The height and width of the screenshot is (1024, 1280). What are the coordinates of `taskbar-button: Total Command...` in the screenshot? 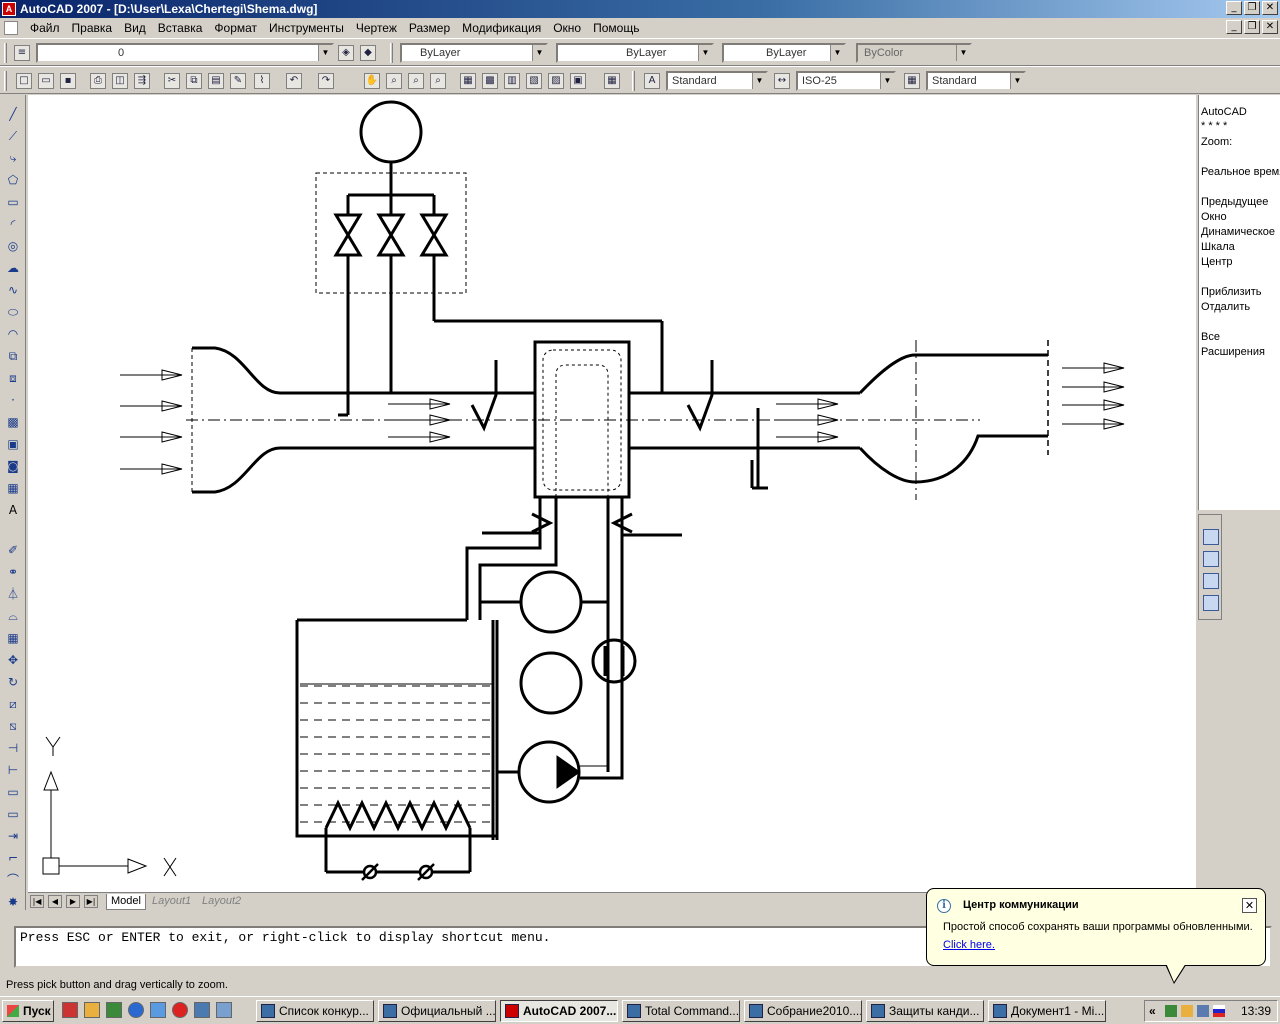 It's located at (681, 1011).